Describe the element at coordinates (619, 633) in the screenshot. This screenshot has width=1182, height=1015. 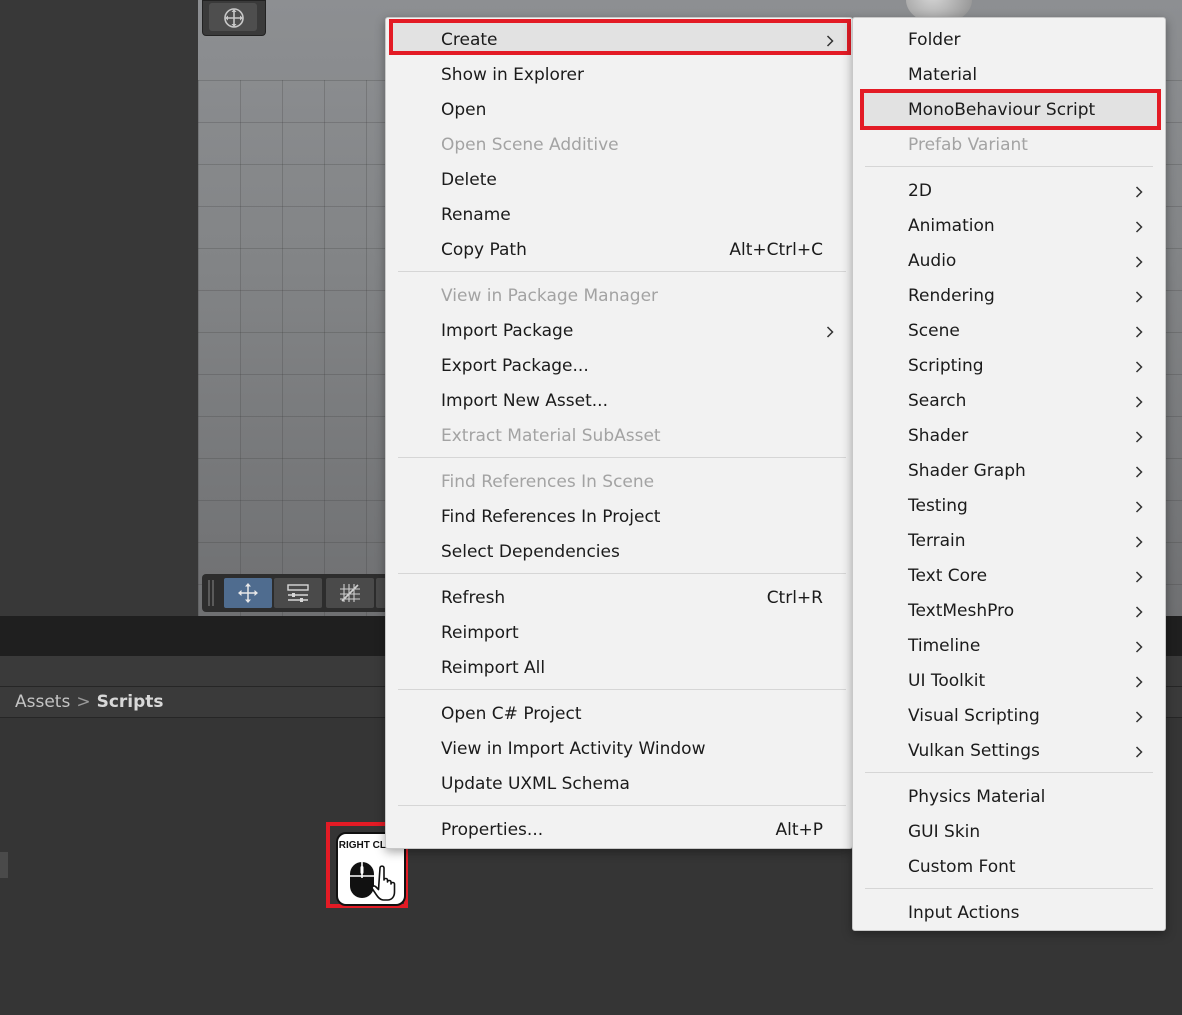
I see `menu-item-reimport: Reimport` at that location.